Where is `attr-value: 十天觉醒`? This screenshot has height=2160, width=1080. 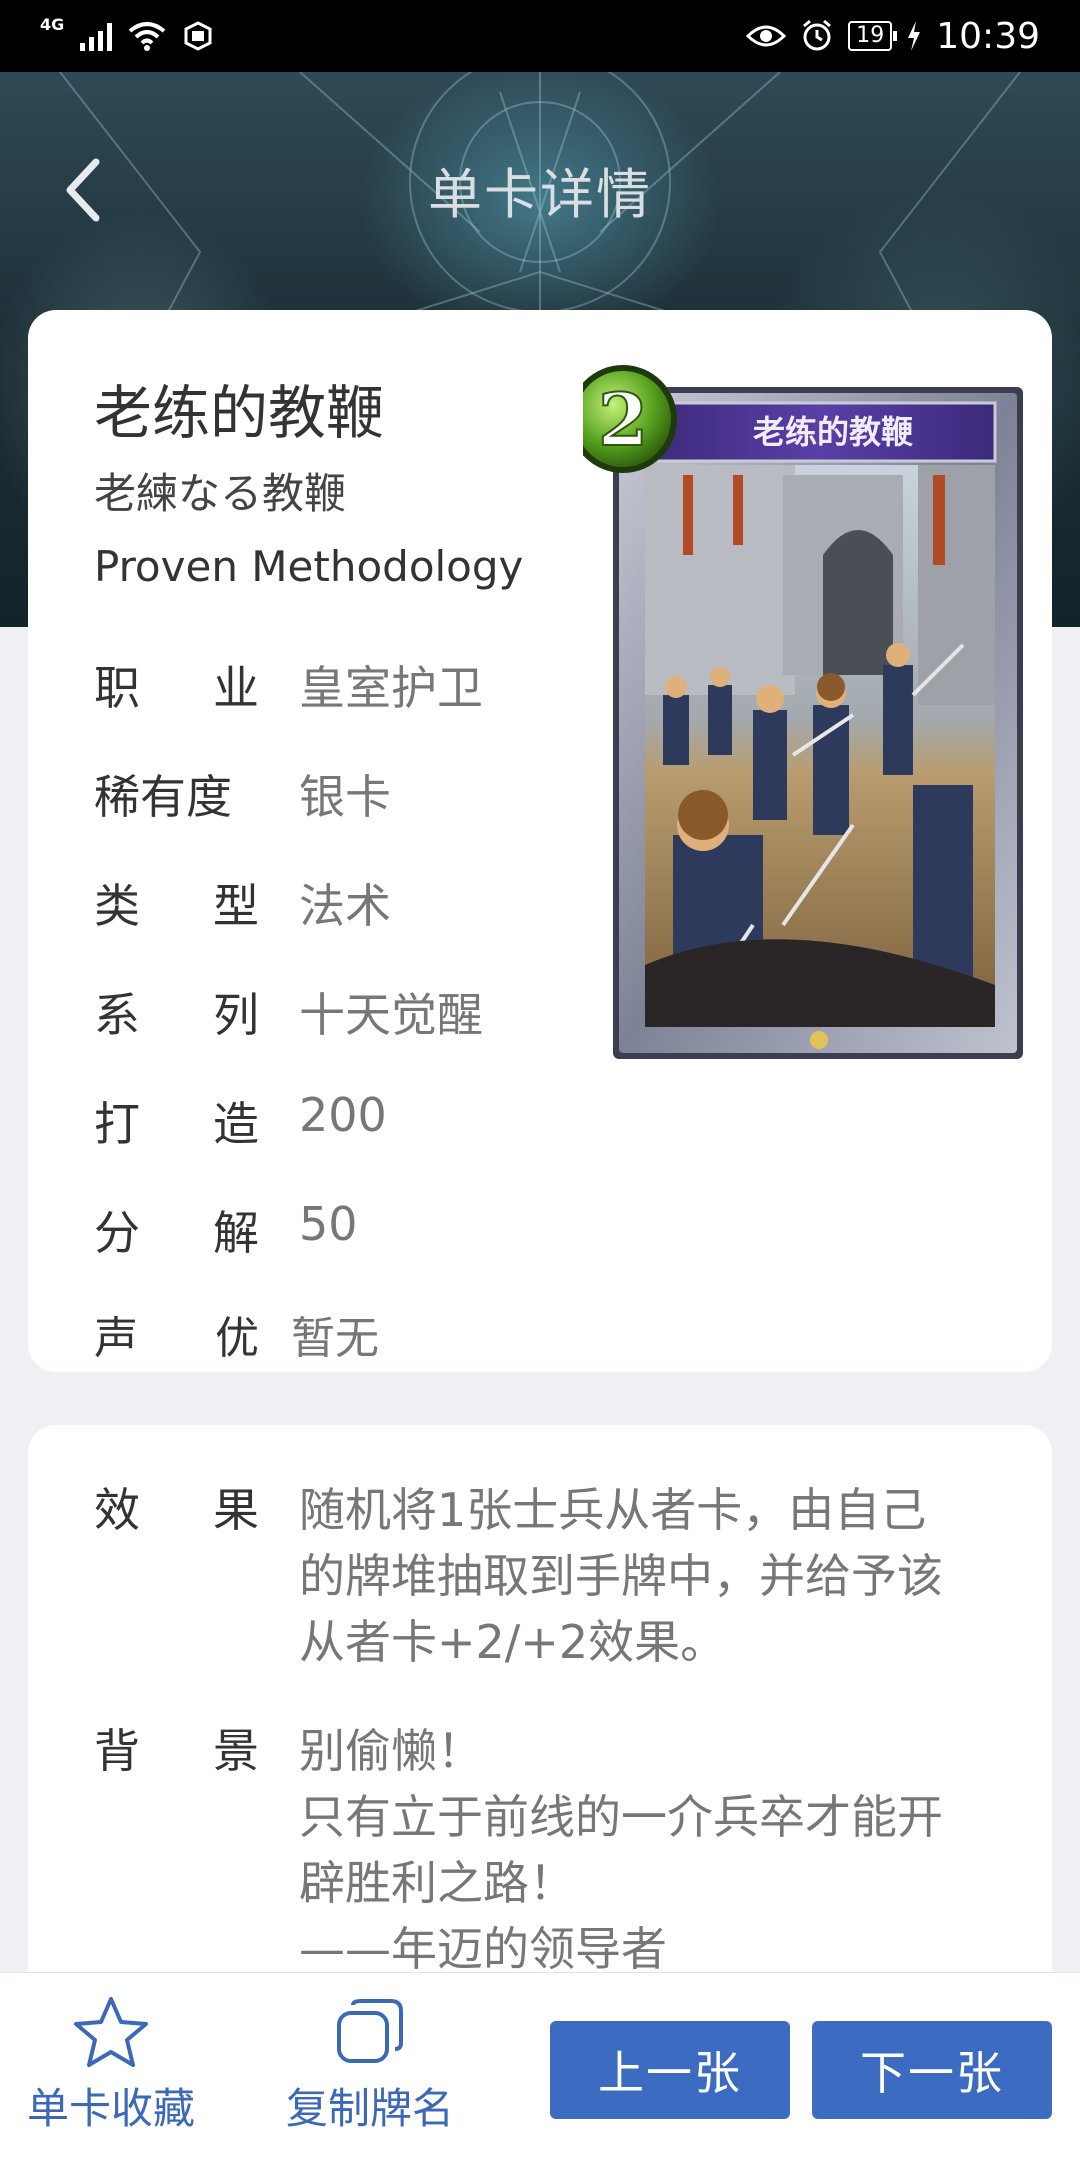 attr-value: 十天觉醒 is located at coordinates (391, 1015).